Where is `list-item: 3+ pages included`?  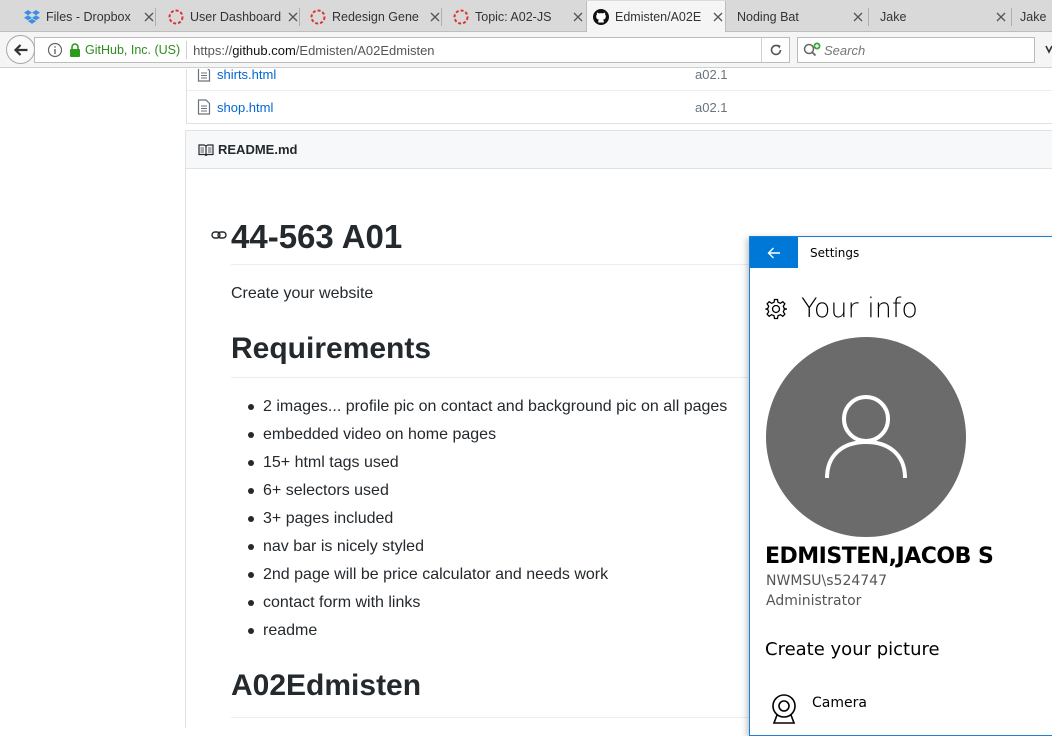
list-item: 3+ pages included is located at coordinates (479, 523).